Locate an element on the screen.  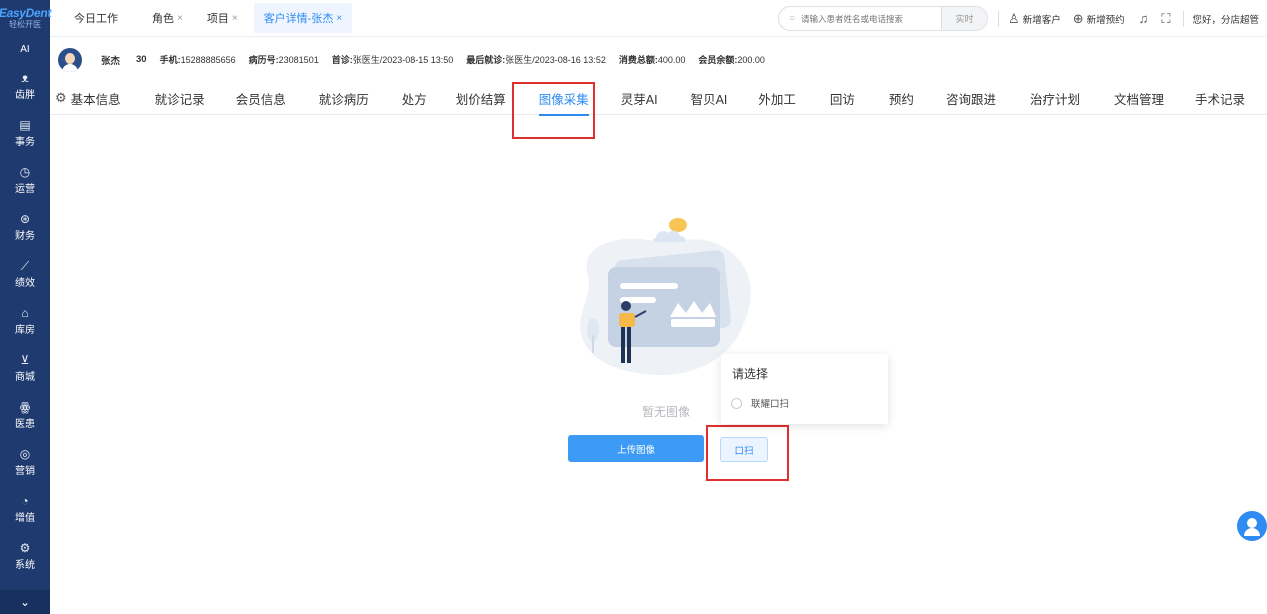
fullscreen-icon: ⛶ is located at coordinates (1166, 18).